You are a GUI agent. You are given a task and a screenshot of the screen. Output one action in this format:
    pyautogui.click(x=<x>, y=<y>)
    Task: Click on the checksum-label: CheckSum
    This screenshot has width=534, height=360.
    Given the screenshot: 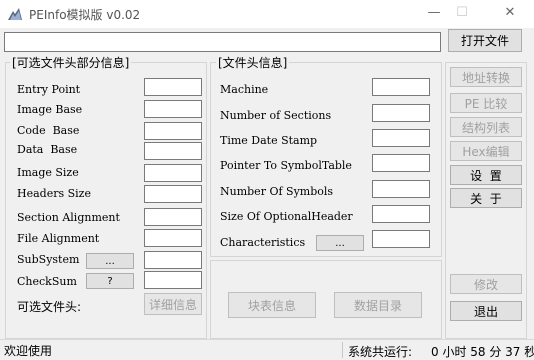 What is the action you would take?
    pyautogui.click(x=47, y=281)
    